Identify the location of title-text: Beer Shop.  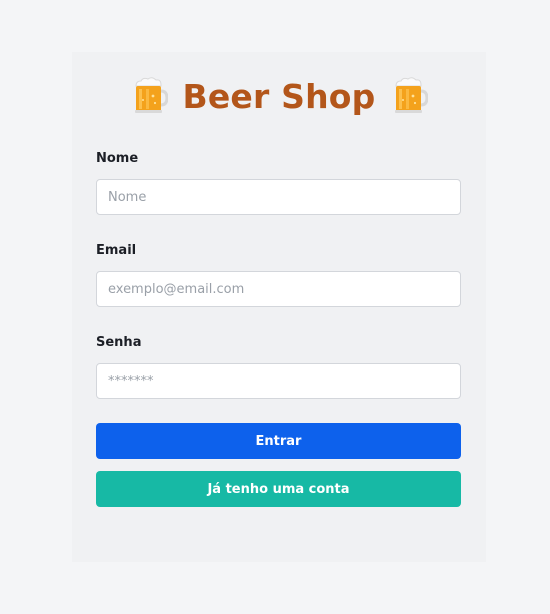
(279, 96).